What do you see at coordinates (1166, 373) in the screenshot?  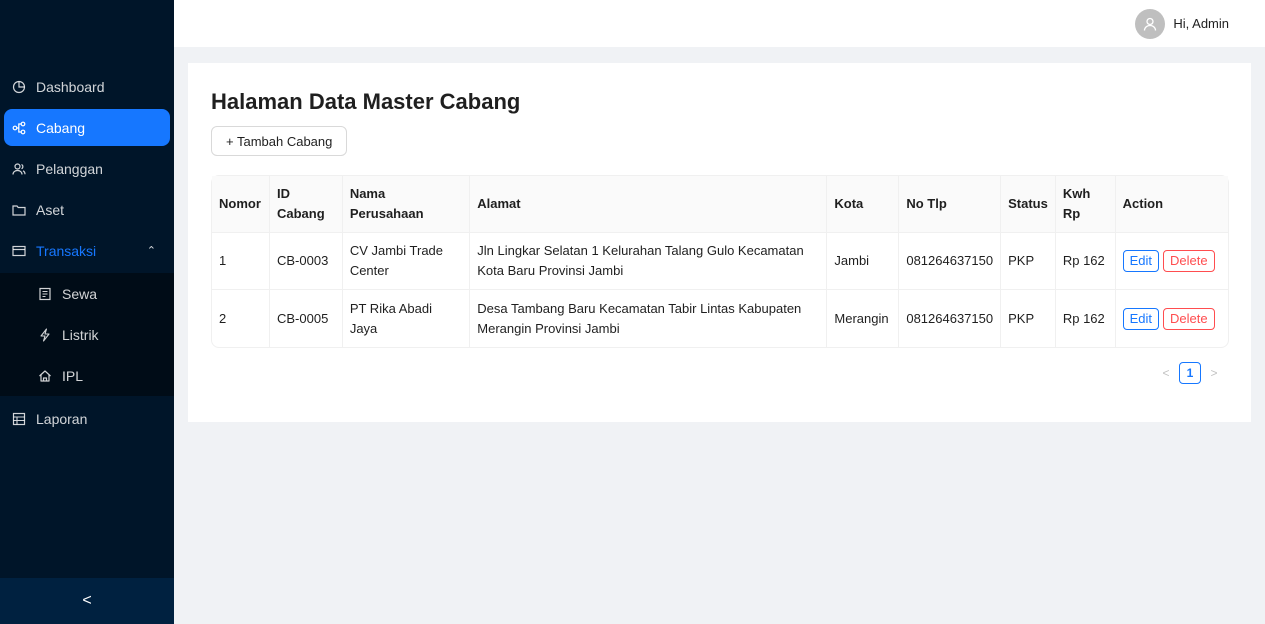 I see `pagination-prev-button: <` at bounding box center [1166, 373].